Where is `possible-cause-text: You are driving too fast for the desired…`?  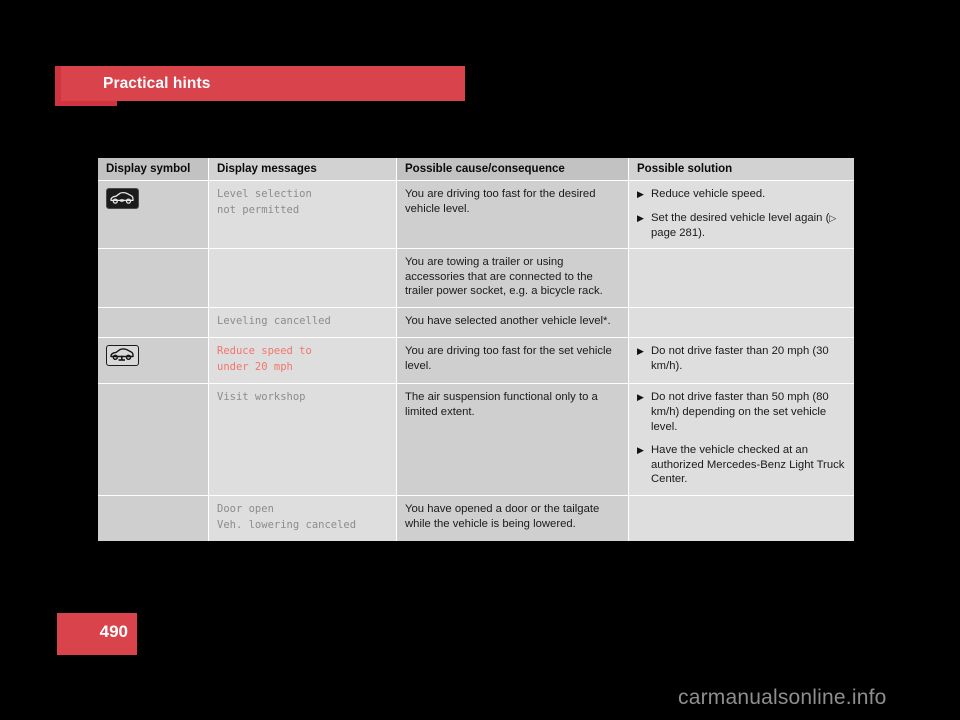 possible-cause-text: You are driving too fast for the desired… is located at coordinates (500, 201).